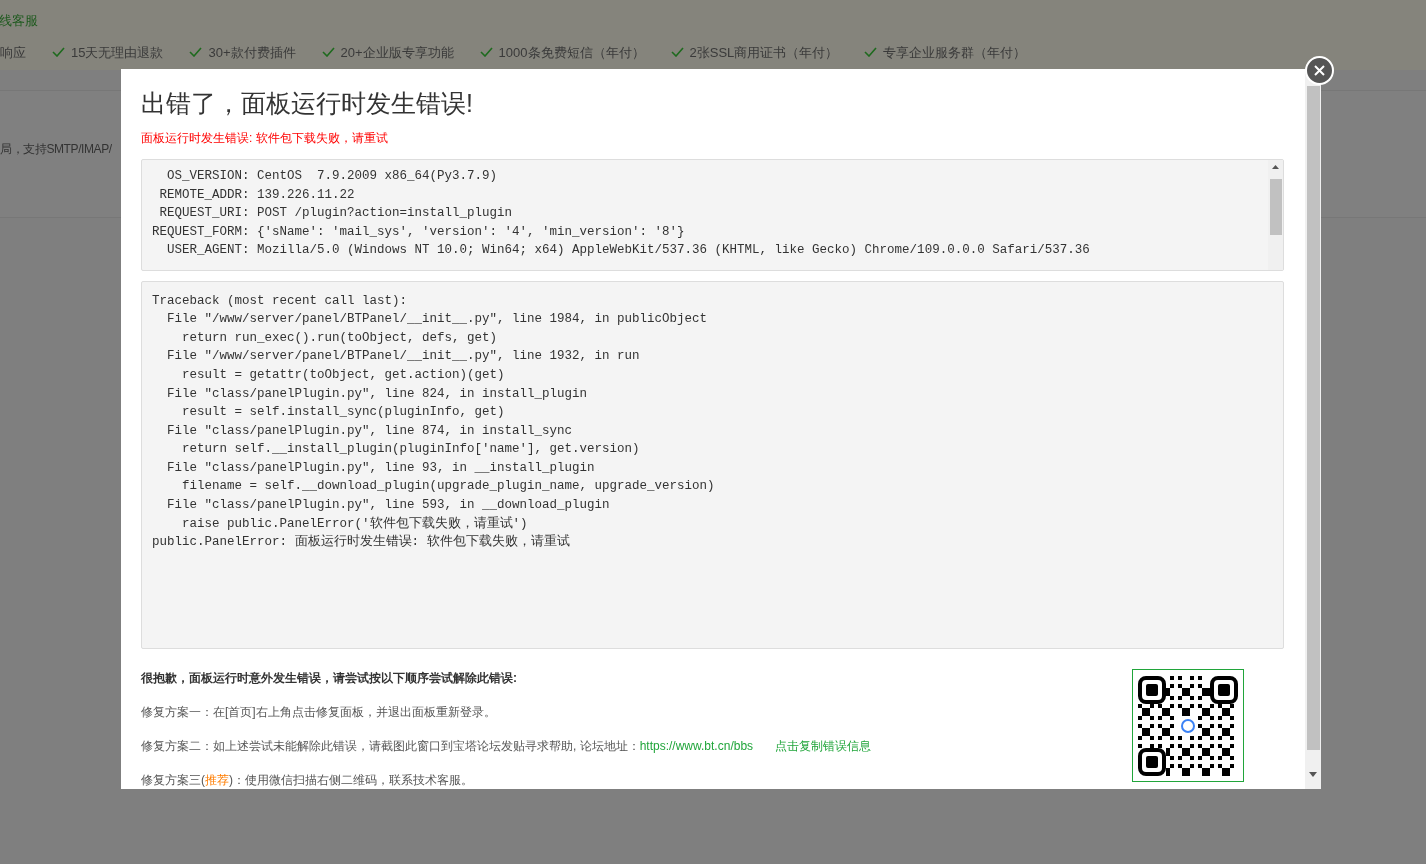 The width and height of the screenshot is (1426, 864). What do you see at coordinates (713, 21) in the screenshot?
I see `online-service-link: 线客服` at bounding box center [713, 21].